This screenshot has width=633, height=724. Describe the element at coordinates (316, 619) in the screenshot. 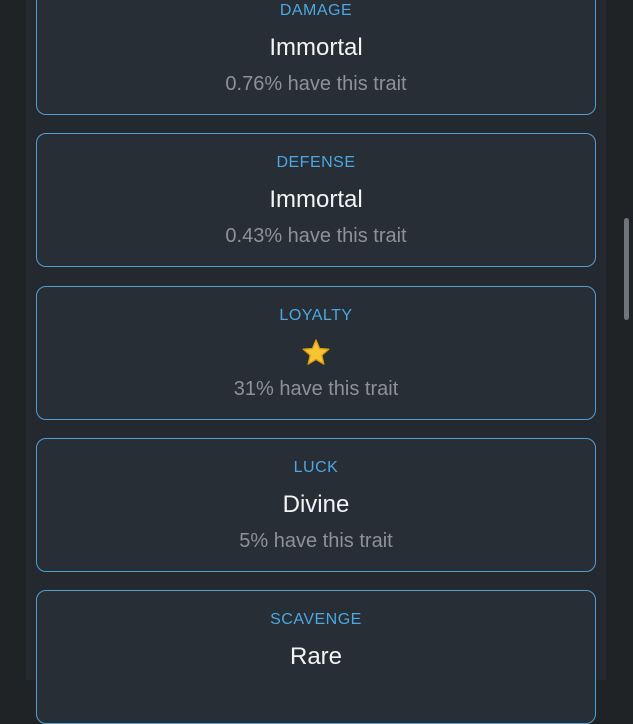

I see `trait-label: SCAVENGE` at that location.